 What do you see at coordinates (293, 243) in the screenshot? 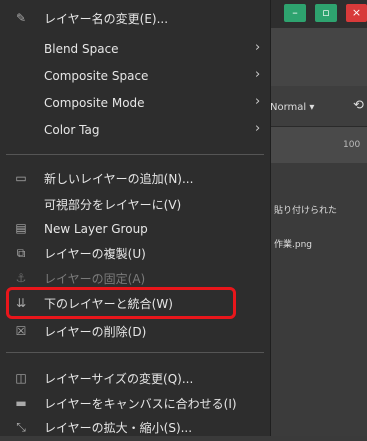
I see `layer-name-2: 作業.png` at bounding box center [293, 243].